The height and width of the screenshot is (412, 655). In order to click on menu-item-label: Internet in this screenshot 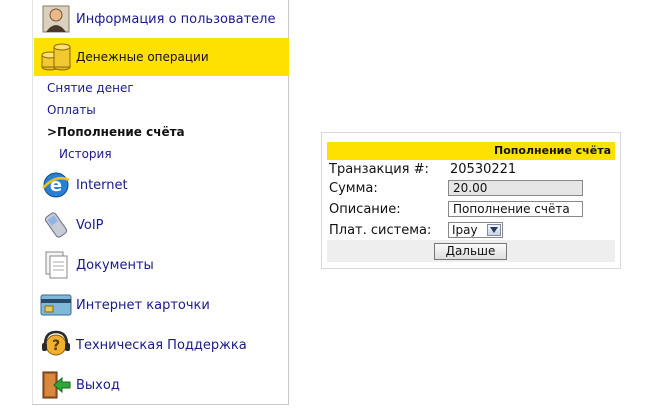, I will do `click(102, 185)`.